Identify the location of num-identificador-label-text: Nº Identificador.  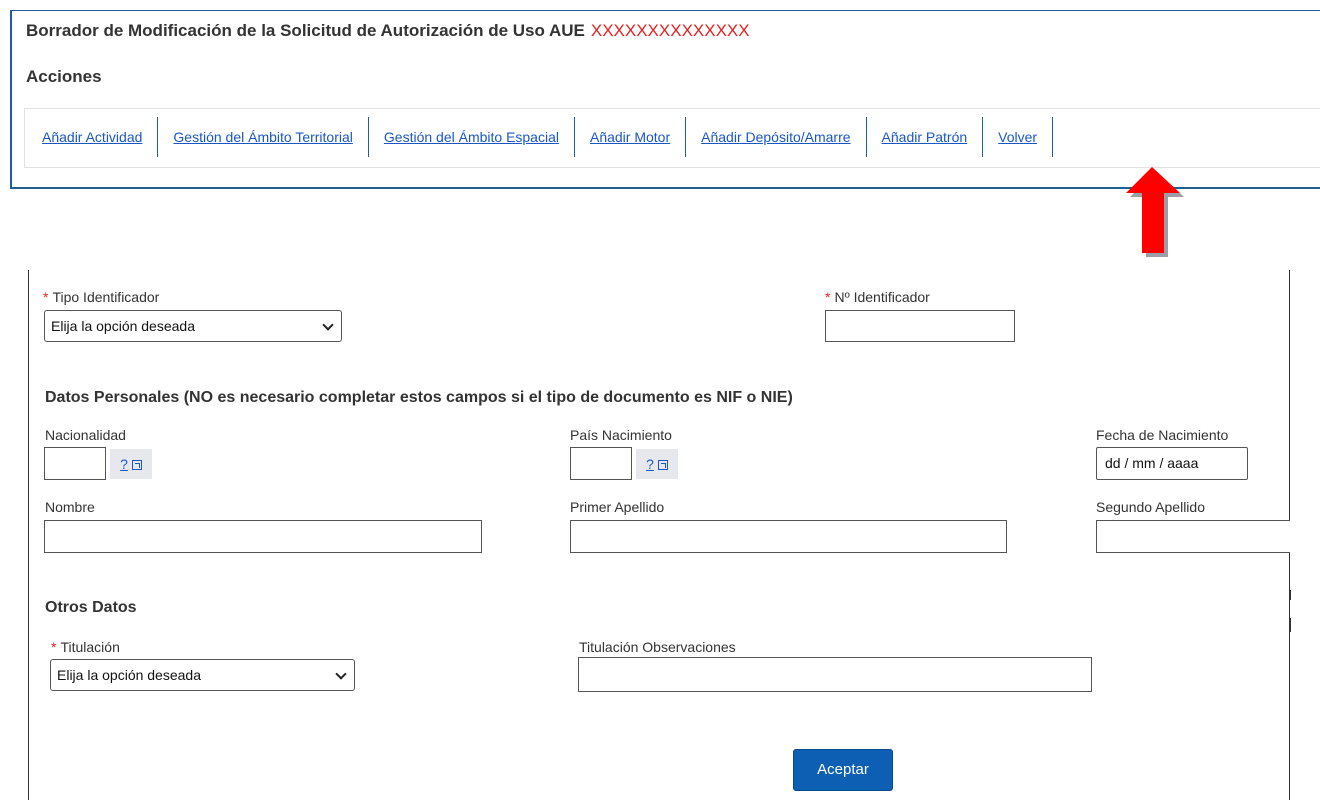
(882, 297).